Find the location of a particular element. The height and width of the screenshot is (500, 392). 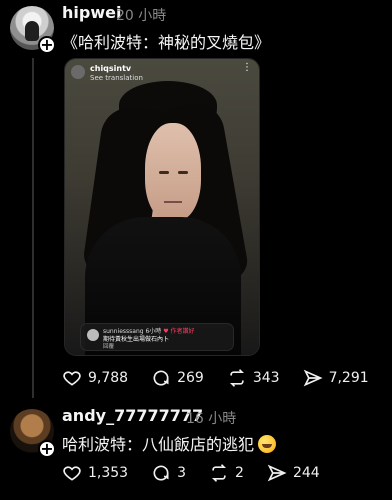

post-time: 16 小時 is located at coordinates (211, 419).